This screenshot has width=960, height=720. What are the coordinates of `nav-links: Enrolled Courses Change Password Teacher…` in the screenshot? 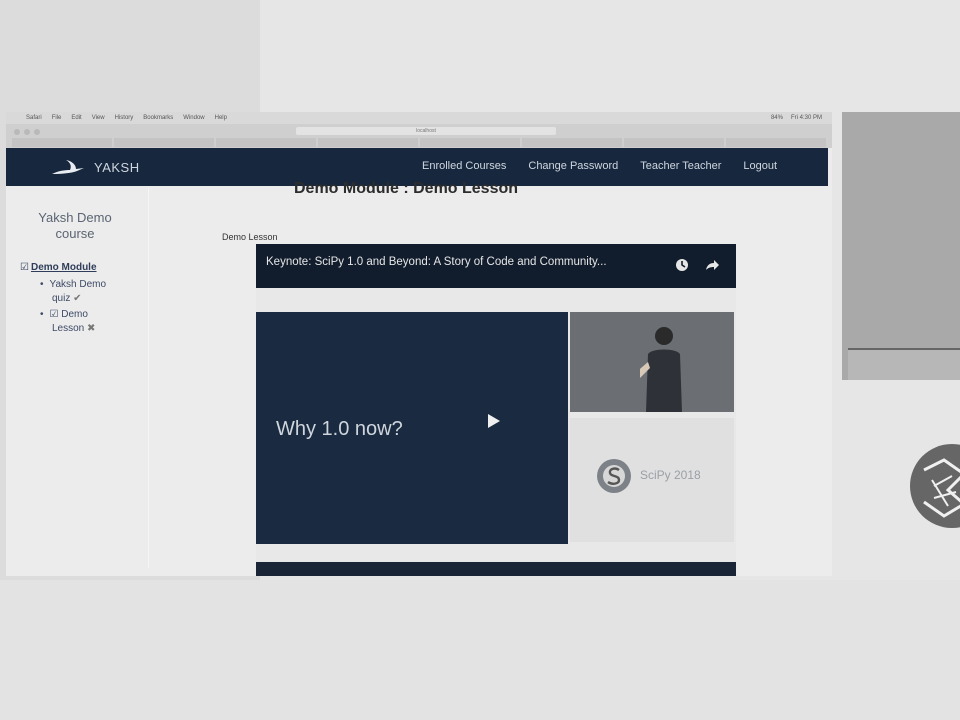 It's located at (610, 166).